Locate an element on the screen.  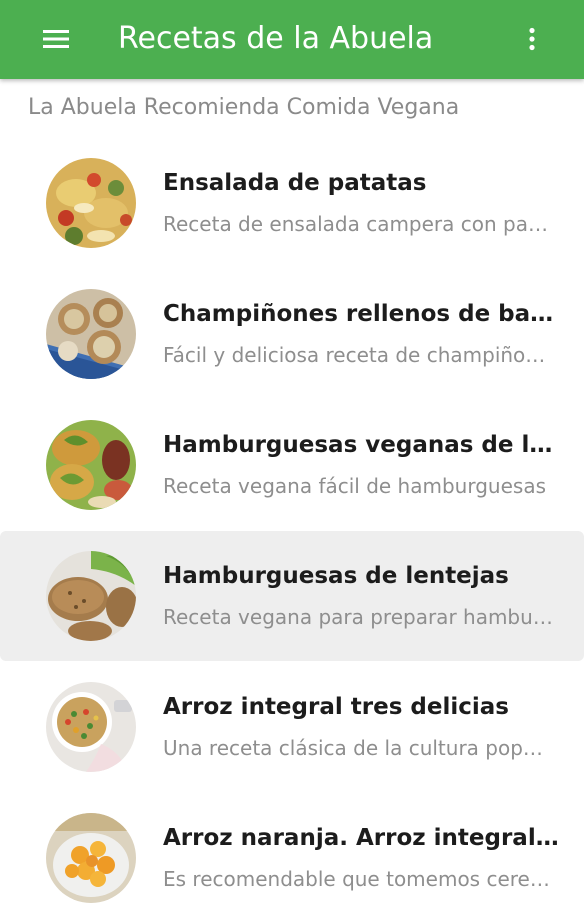
recipe-description: Es recomendable que tomemos cereales is located at coordinates (359, 879).